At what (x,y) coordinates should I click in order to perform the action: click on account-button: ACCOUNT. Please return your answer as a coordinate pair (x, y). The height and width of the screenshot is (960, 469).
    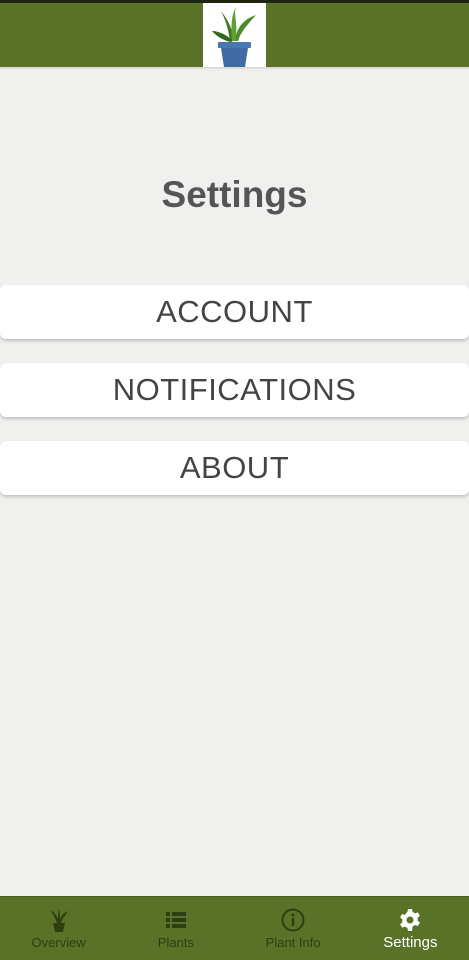
    Looking at the image, I should click on (234, 312).